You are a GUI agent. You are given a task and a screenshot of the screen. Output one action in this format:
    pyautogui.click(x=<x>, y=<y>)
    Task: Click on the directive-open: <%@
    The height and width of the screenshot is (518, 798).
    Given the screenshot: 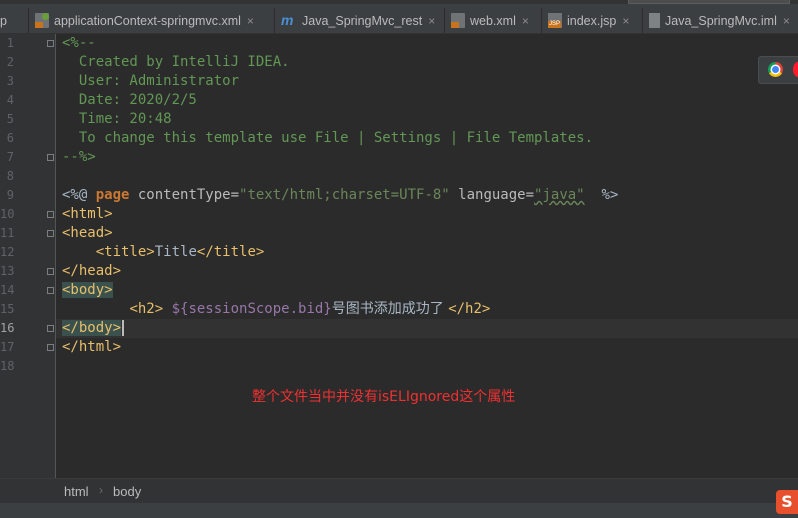 What is the action you would take?
    pyautogui.click(x=79, y=195)
    